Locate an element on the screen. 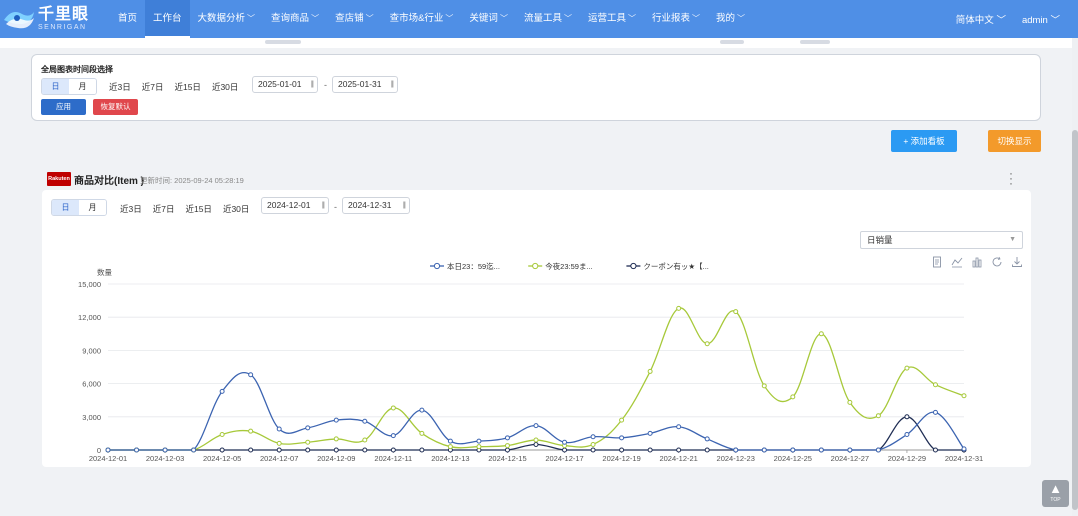 This screenshot has height=516, width=1078. page-scrollbar-thumb is located at coordinates (1075, 320).